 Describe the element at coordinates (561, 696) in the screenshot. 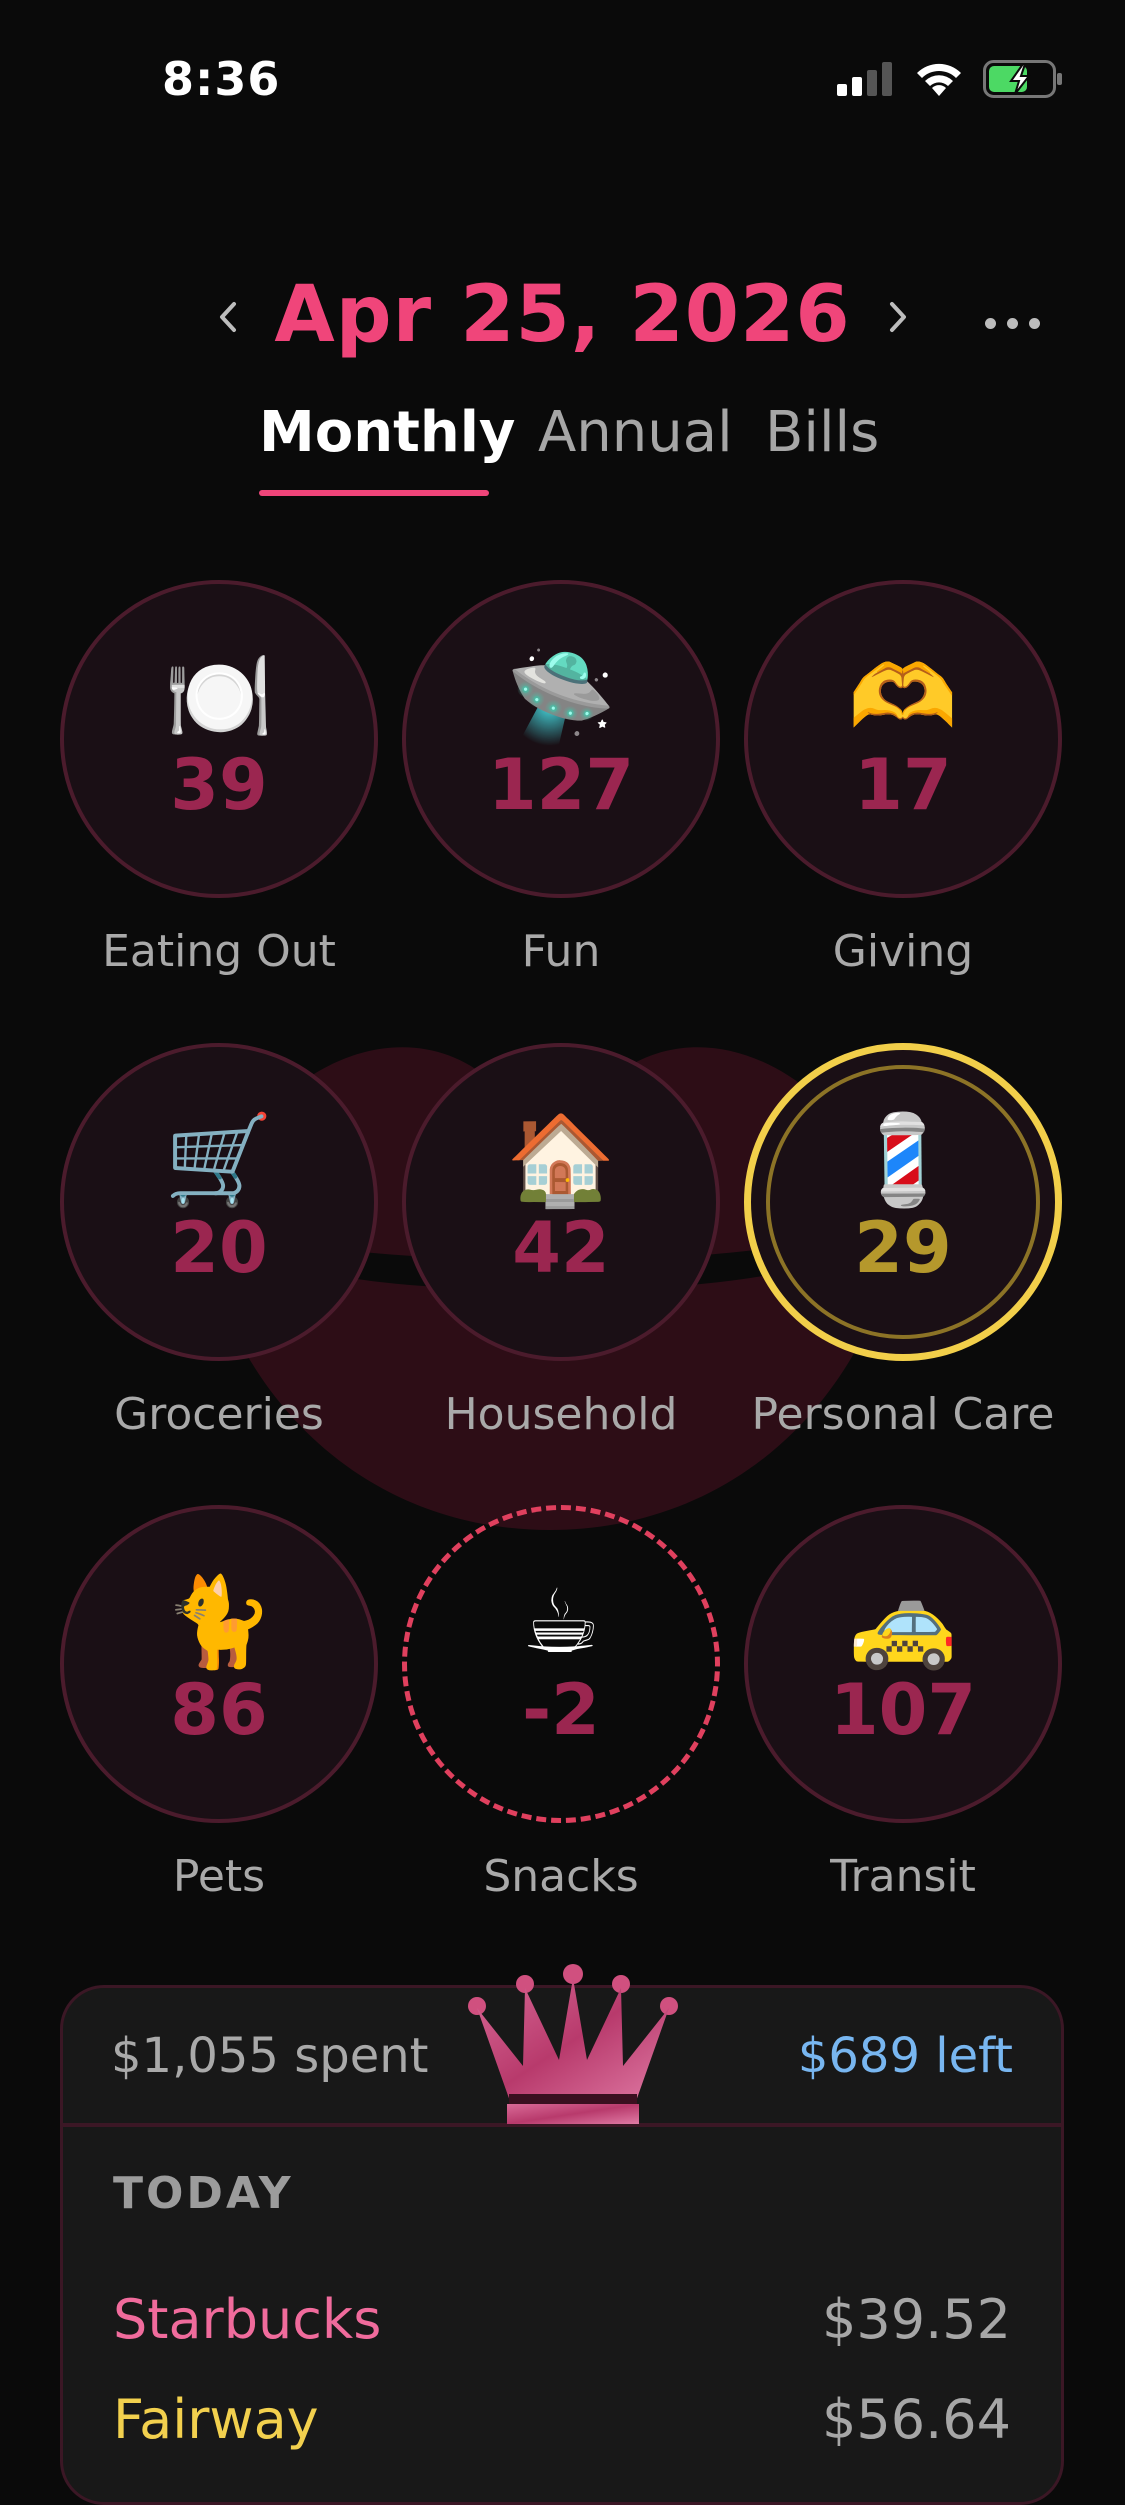

I see `ufo-icon: 🛸` at that location.